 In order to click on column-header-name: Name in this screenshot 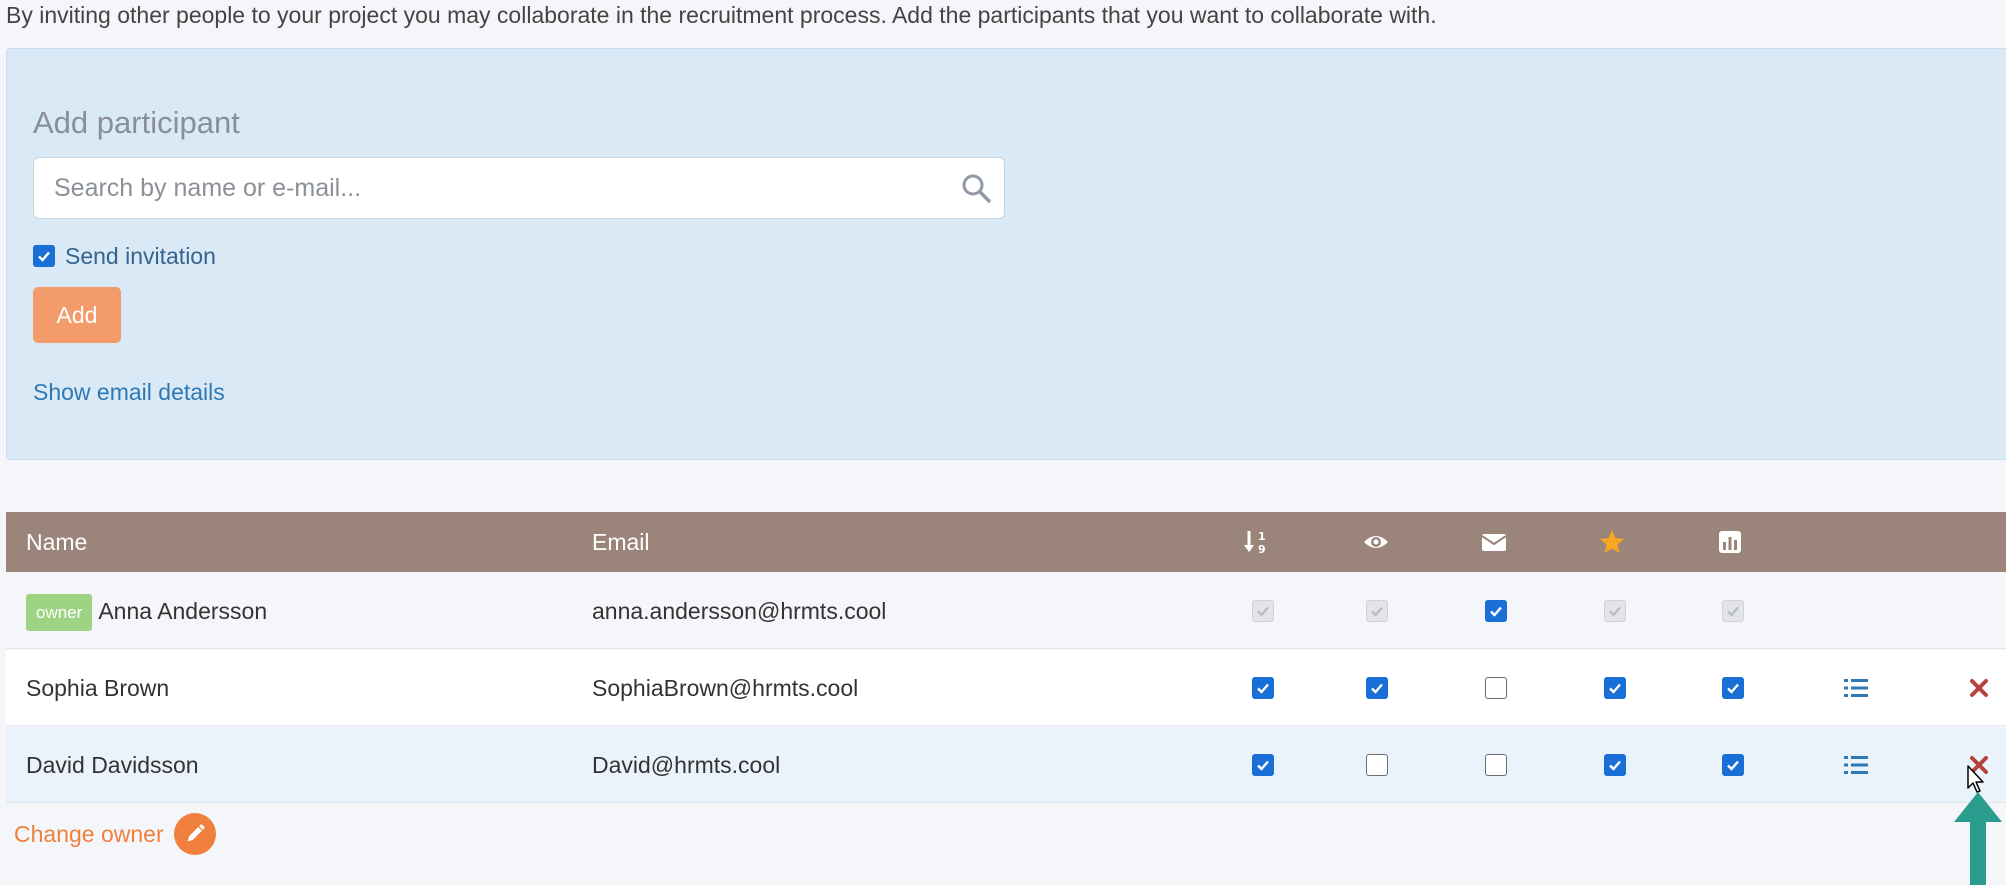, I will do `click(56, 542)`.